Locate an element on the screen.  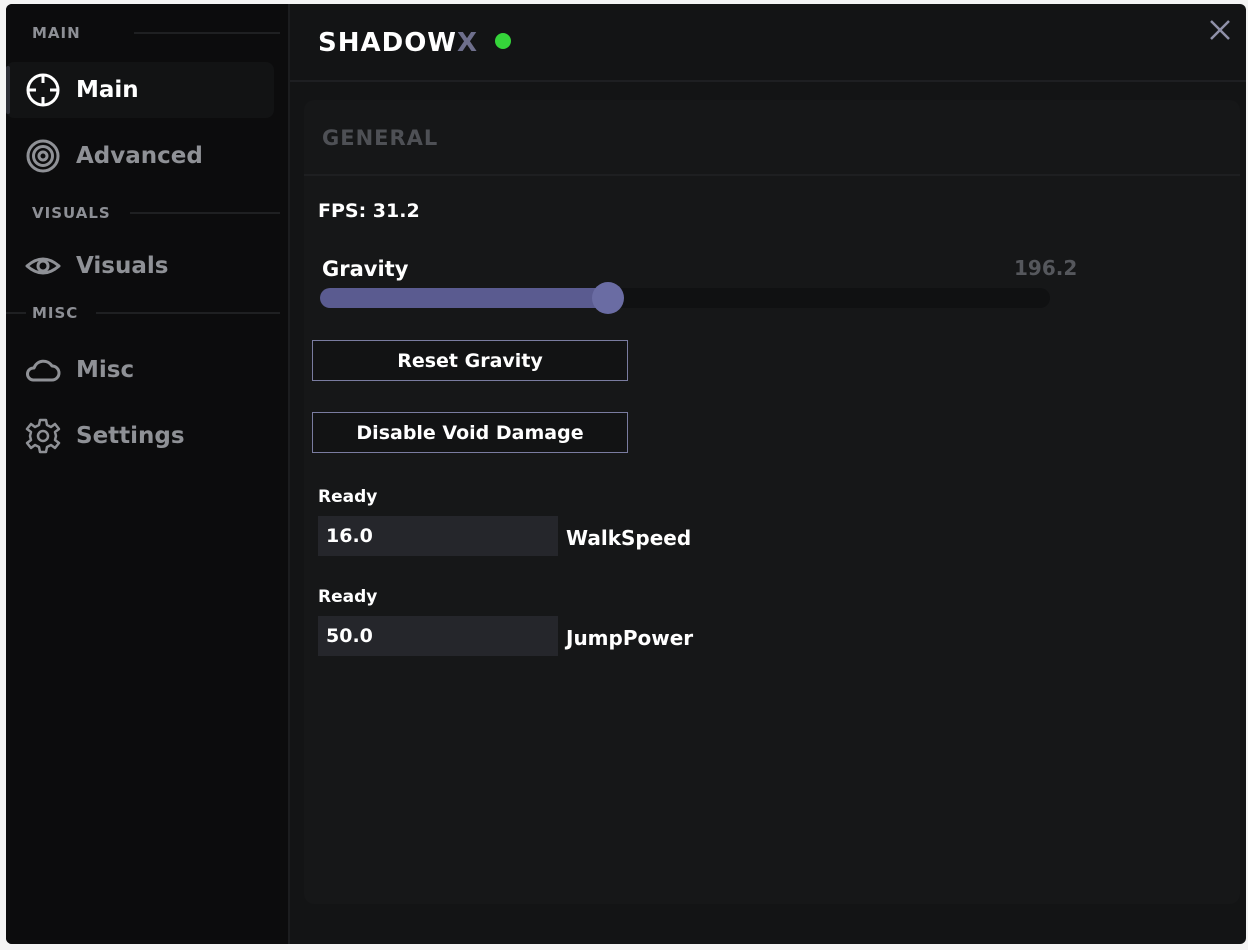
disable-void-damage-button: Disable Void Damage is located at coordinates (470, 432).